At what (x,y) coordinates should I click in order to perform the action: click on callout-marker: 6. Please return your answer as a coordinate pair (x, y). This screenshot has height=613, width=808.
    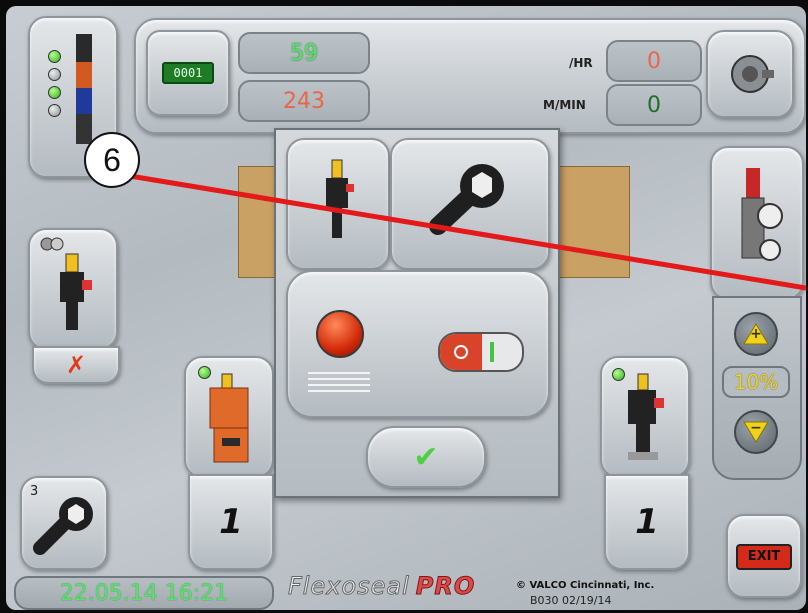
    Looking at the image, I should click on (112, 160).